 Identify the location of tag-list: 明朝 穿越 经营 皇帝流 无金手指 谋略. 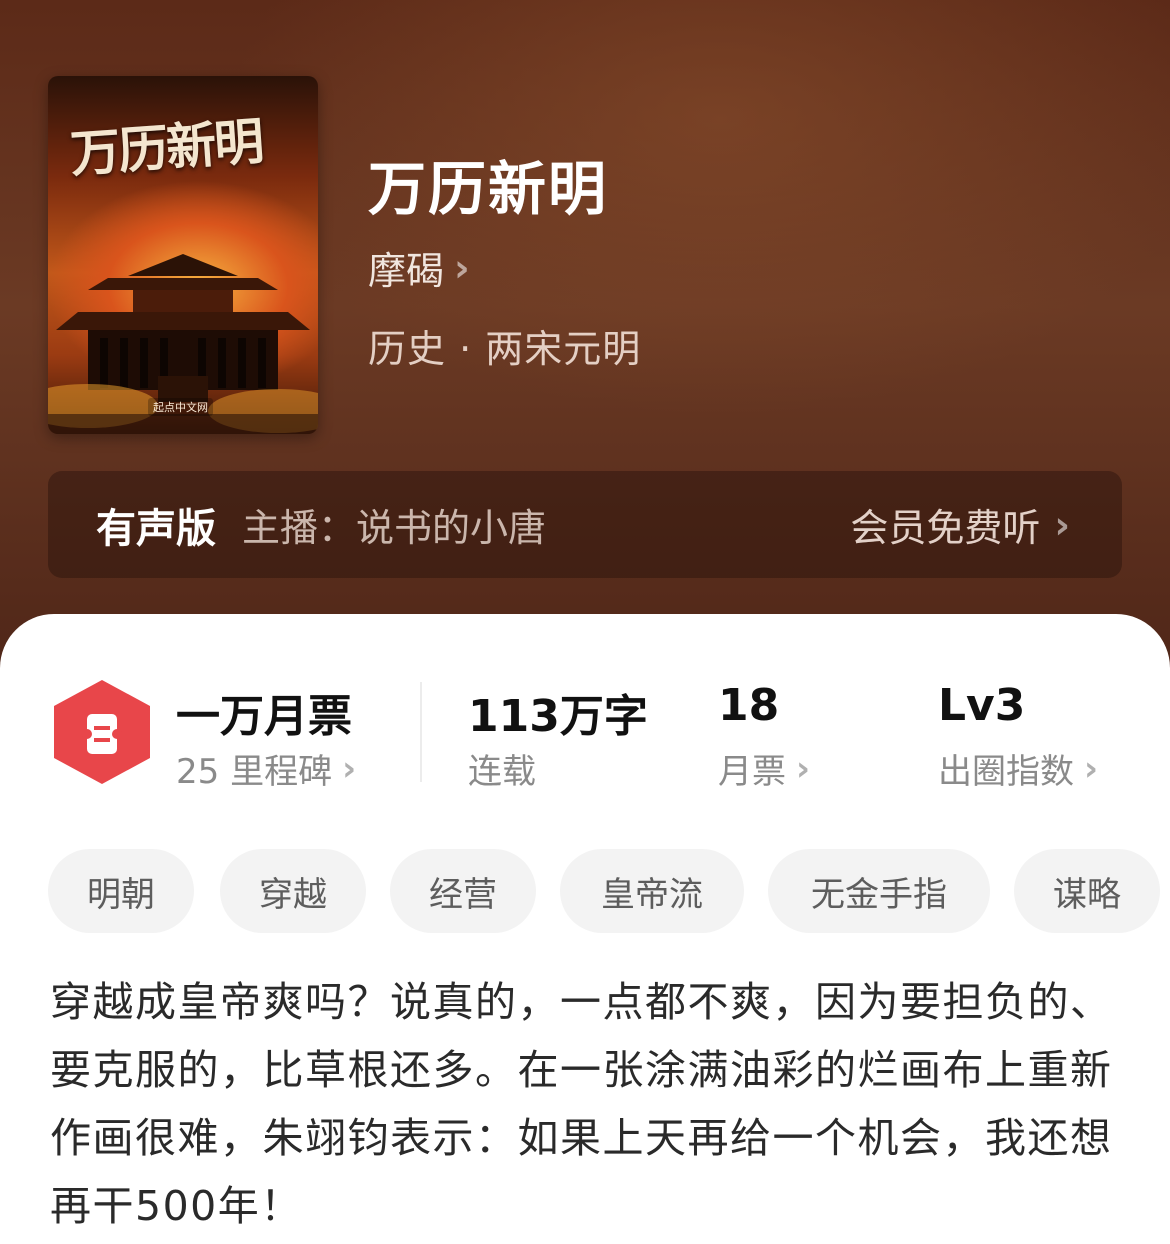
(609, 891).